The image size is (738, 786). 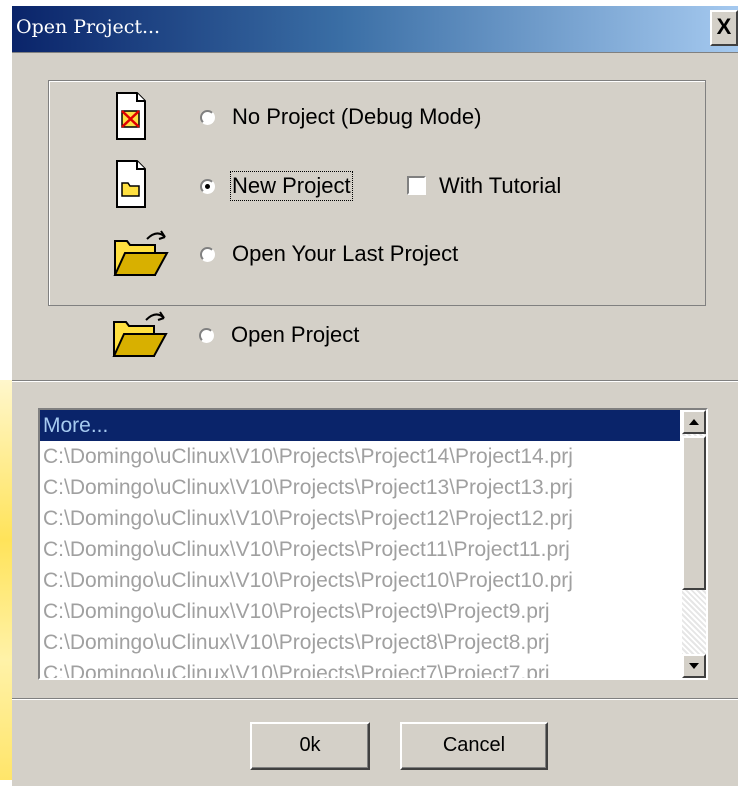 I want to click on section-divider, so click(x=375, y=381).